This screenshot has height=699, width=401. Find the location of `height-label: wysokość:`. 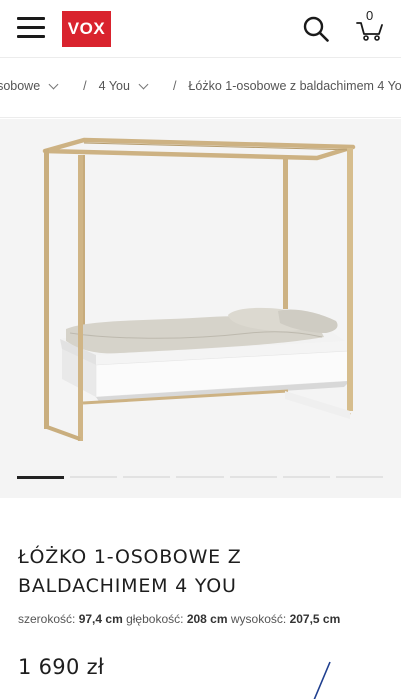

height-label: wysokość: is located at coordinates (258, 619).